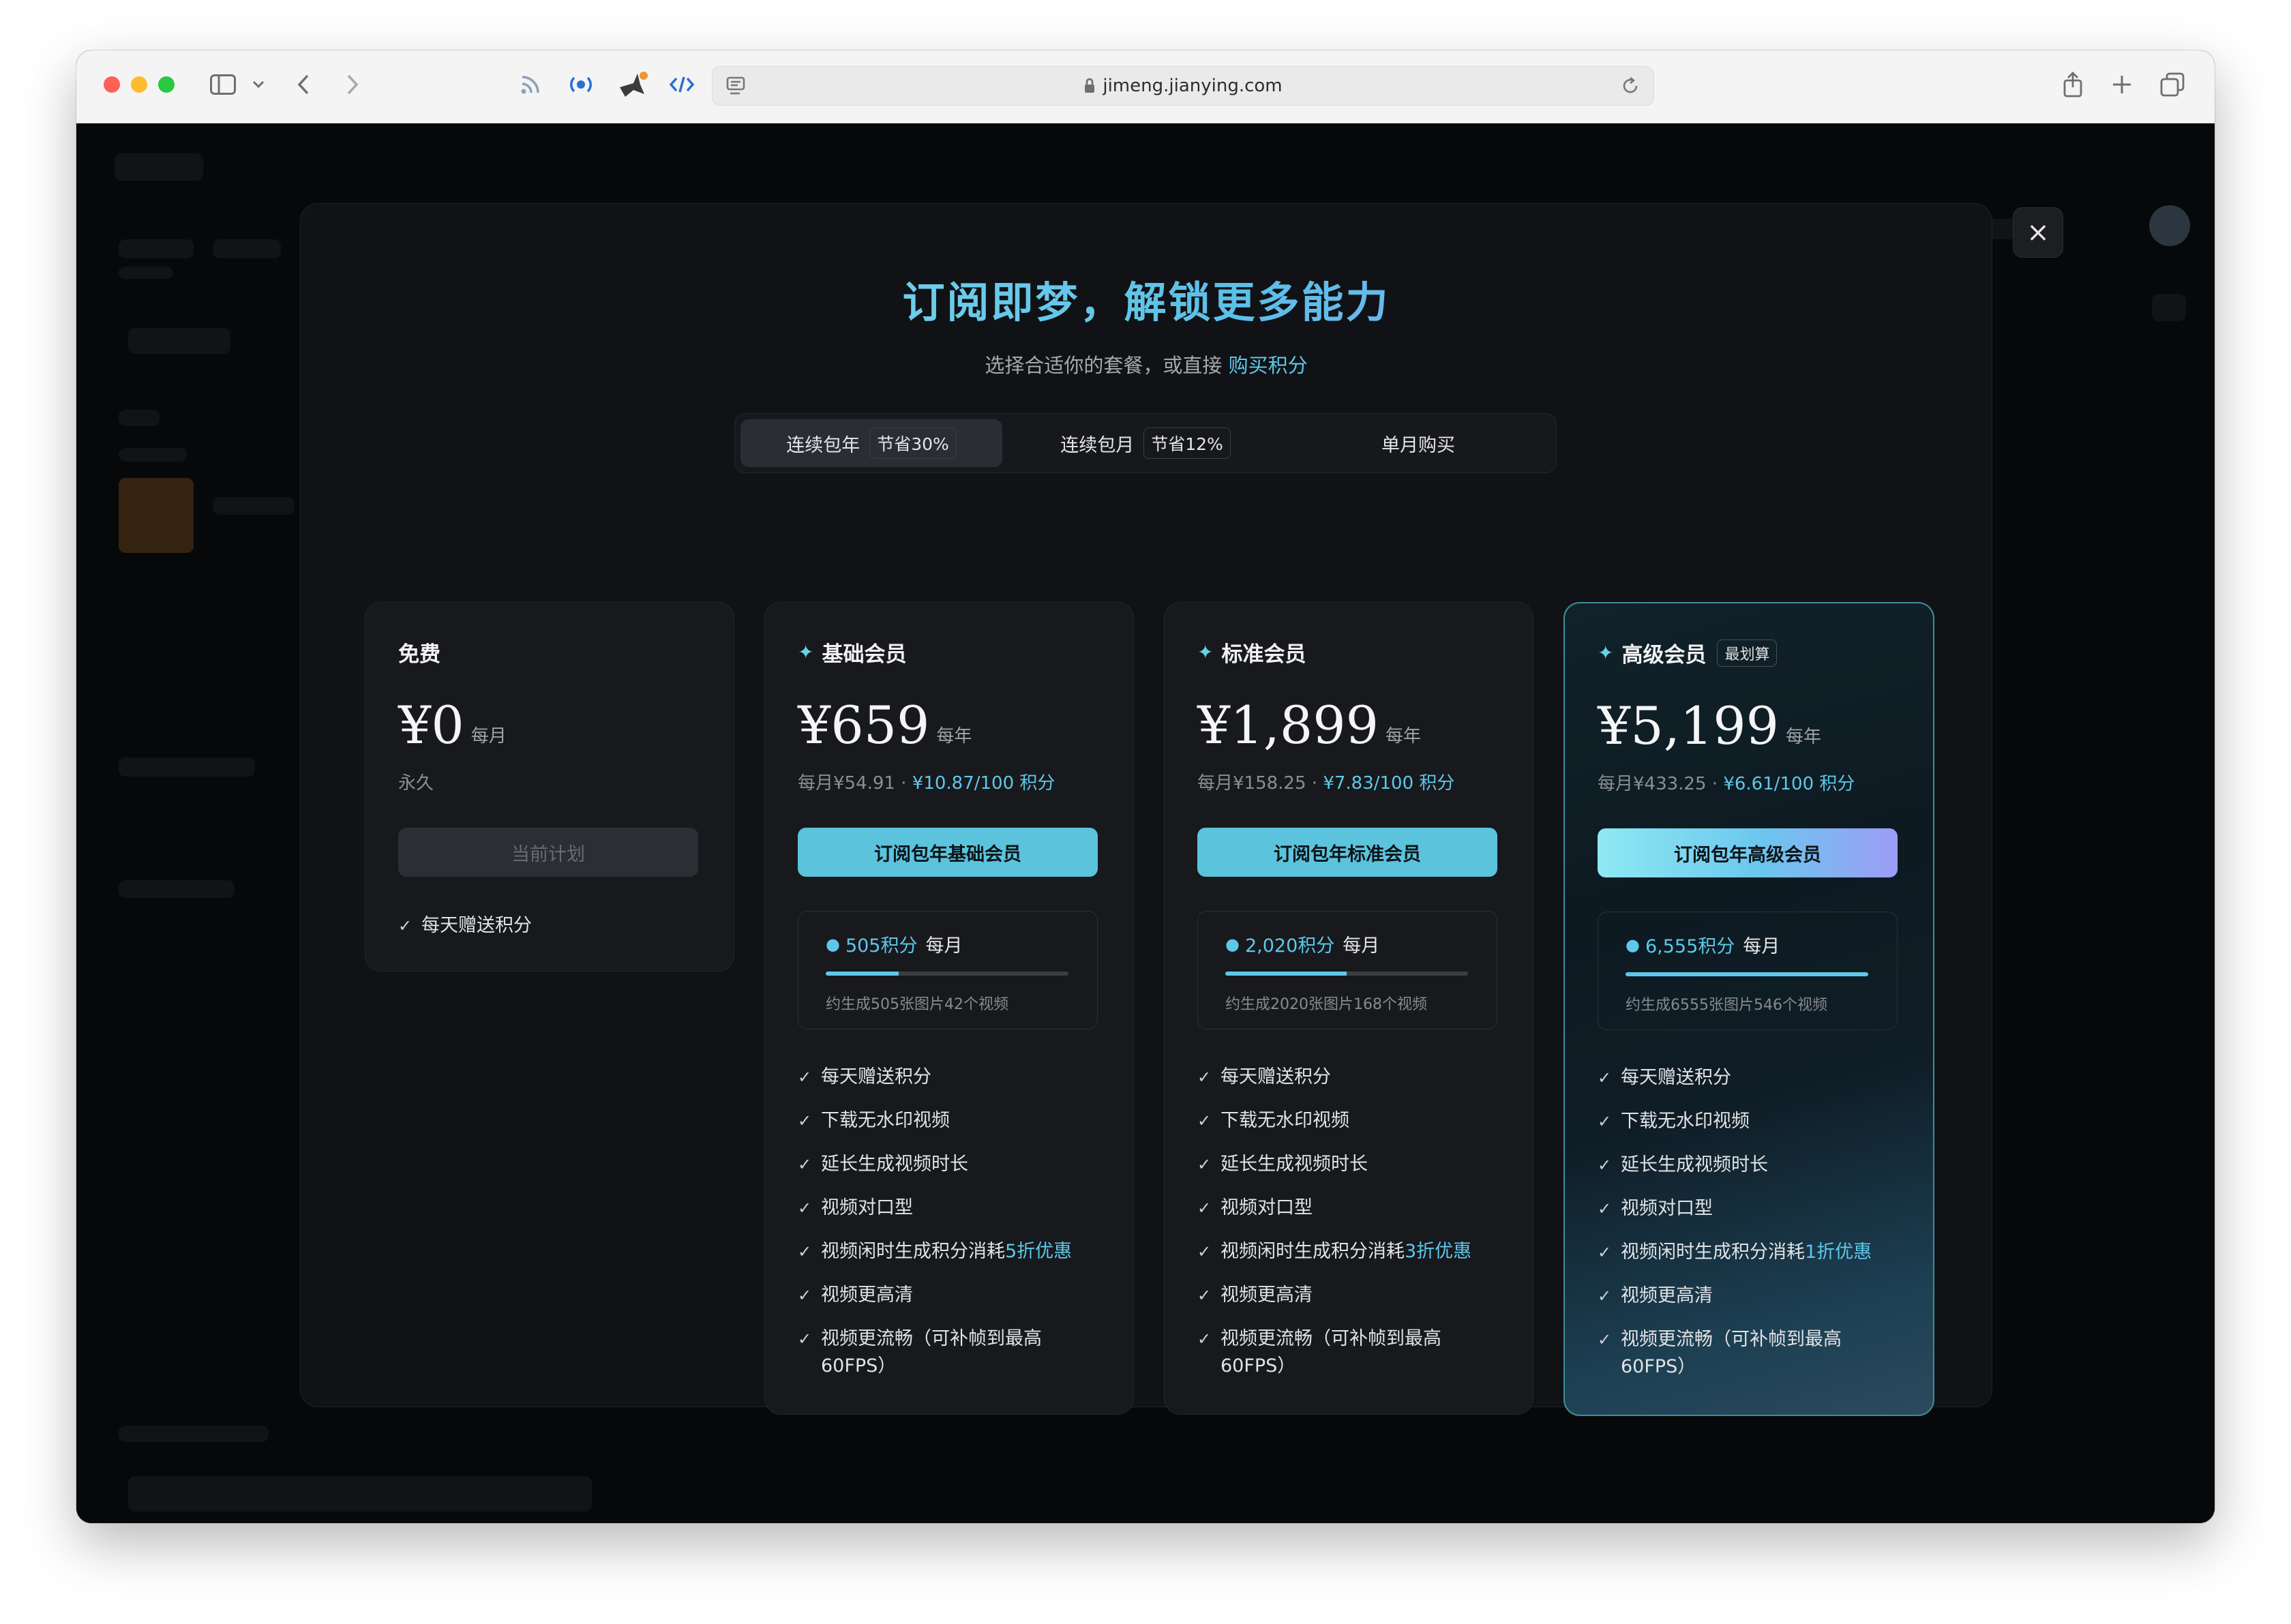  I want to click on reload-icon, so click(1630, 88).